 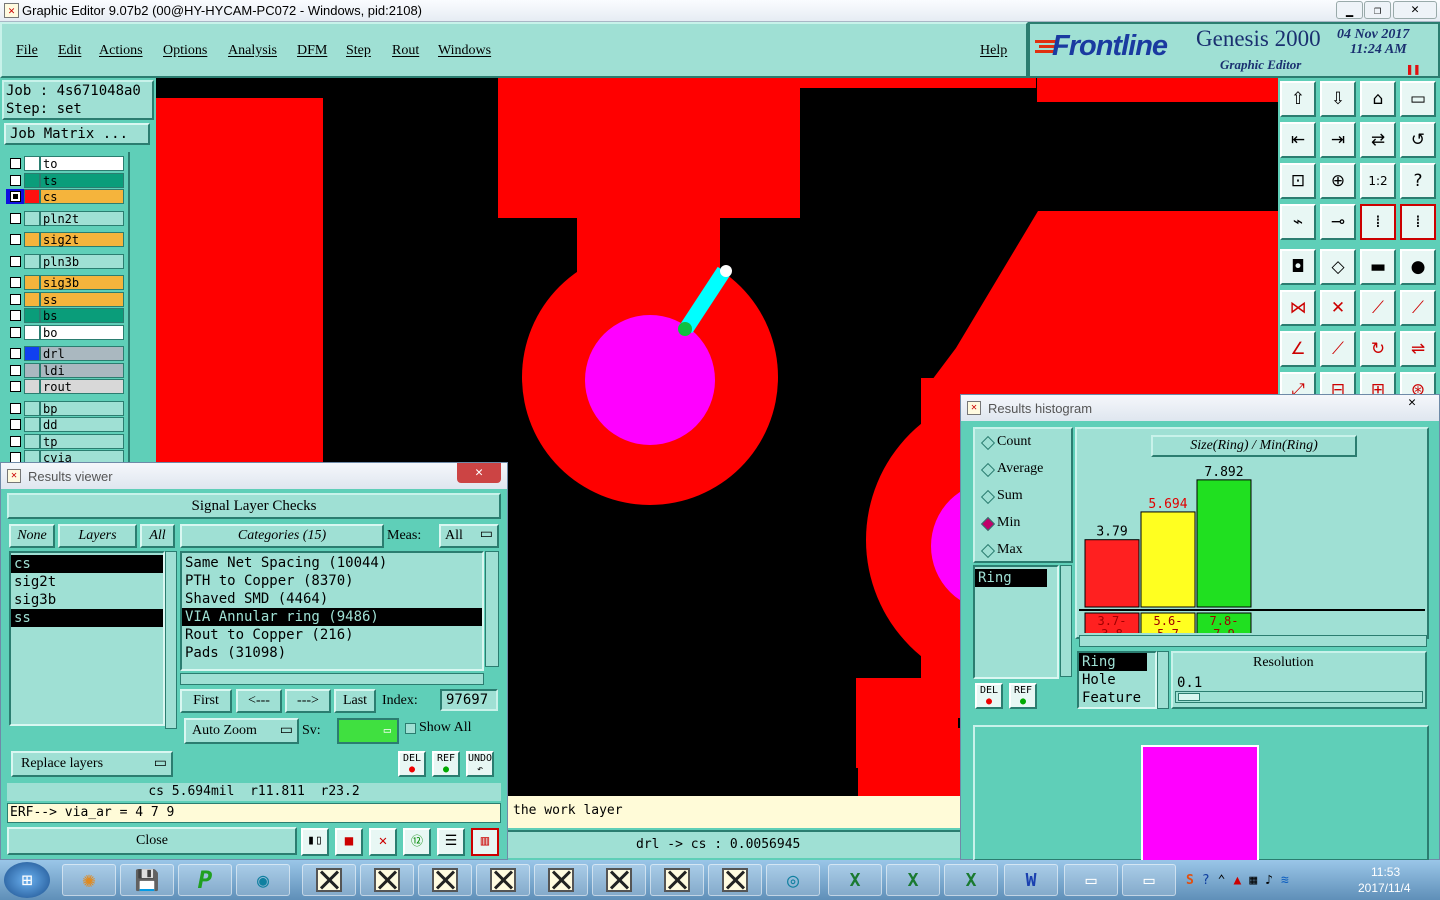 I want to click on category-item: Pads (31098), so click(x=332, y=653).